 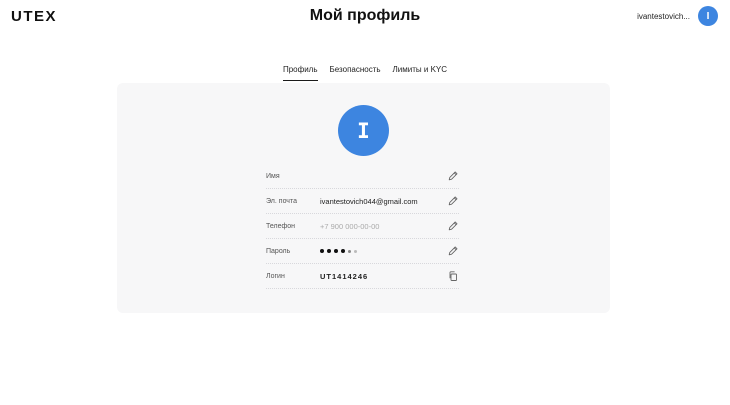 I want to click on field-value-login: UT1414246, so click(x=344, y=276).